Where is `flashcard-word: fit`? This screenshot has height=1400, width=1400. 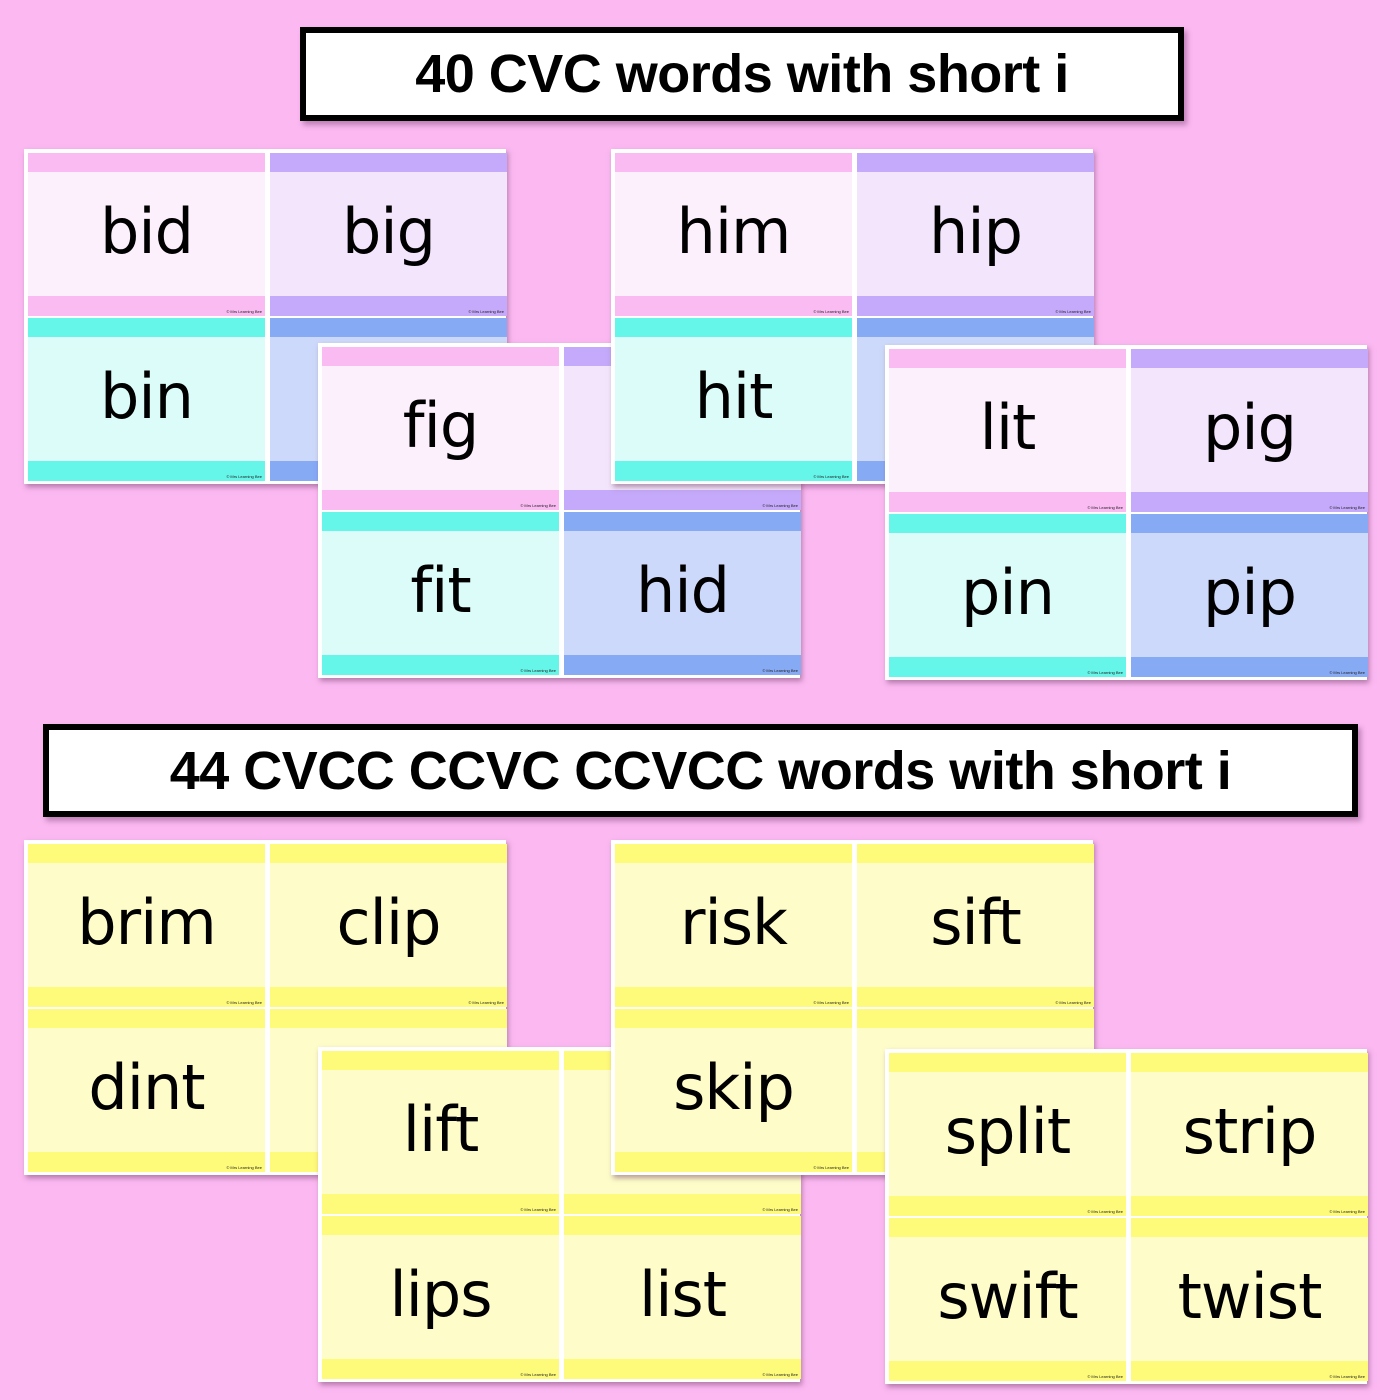
flashcard-word: fit is located at coordinates (440, 590).